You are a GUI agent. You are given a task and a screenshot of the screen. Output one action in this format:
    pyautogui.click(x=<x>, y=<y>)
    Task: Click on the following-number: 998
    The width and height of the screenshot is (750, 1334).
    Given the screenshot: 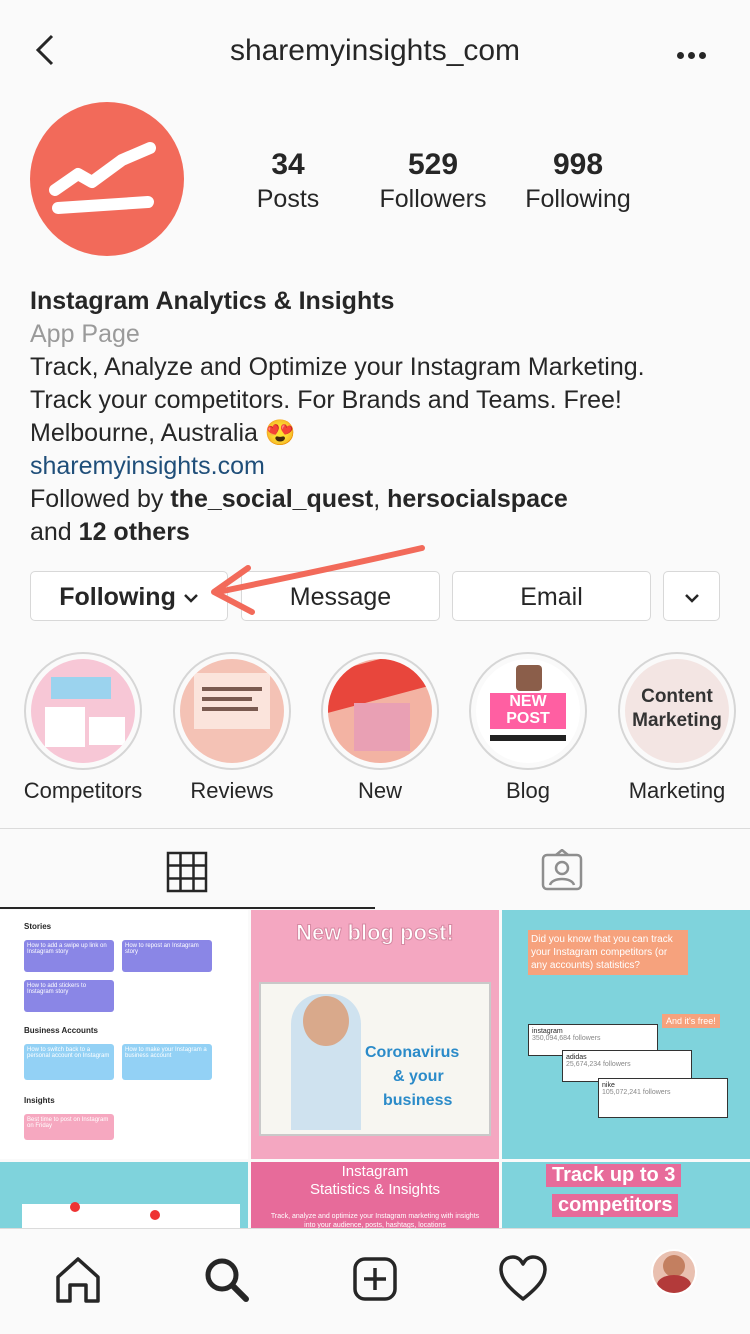 What is the action you would take?
    pyautogui.click(x=578, y=164)
    